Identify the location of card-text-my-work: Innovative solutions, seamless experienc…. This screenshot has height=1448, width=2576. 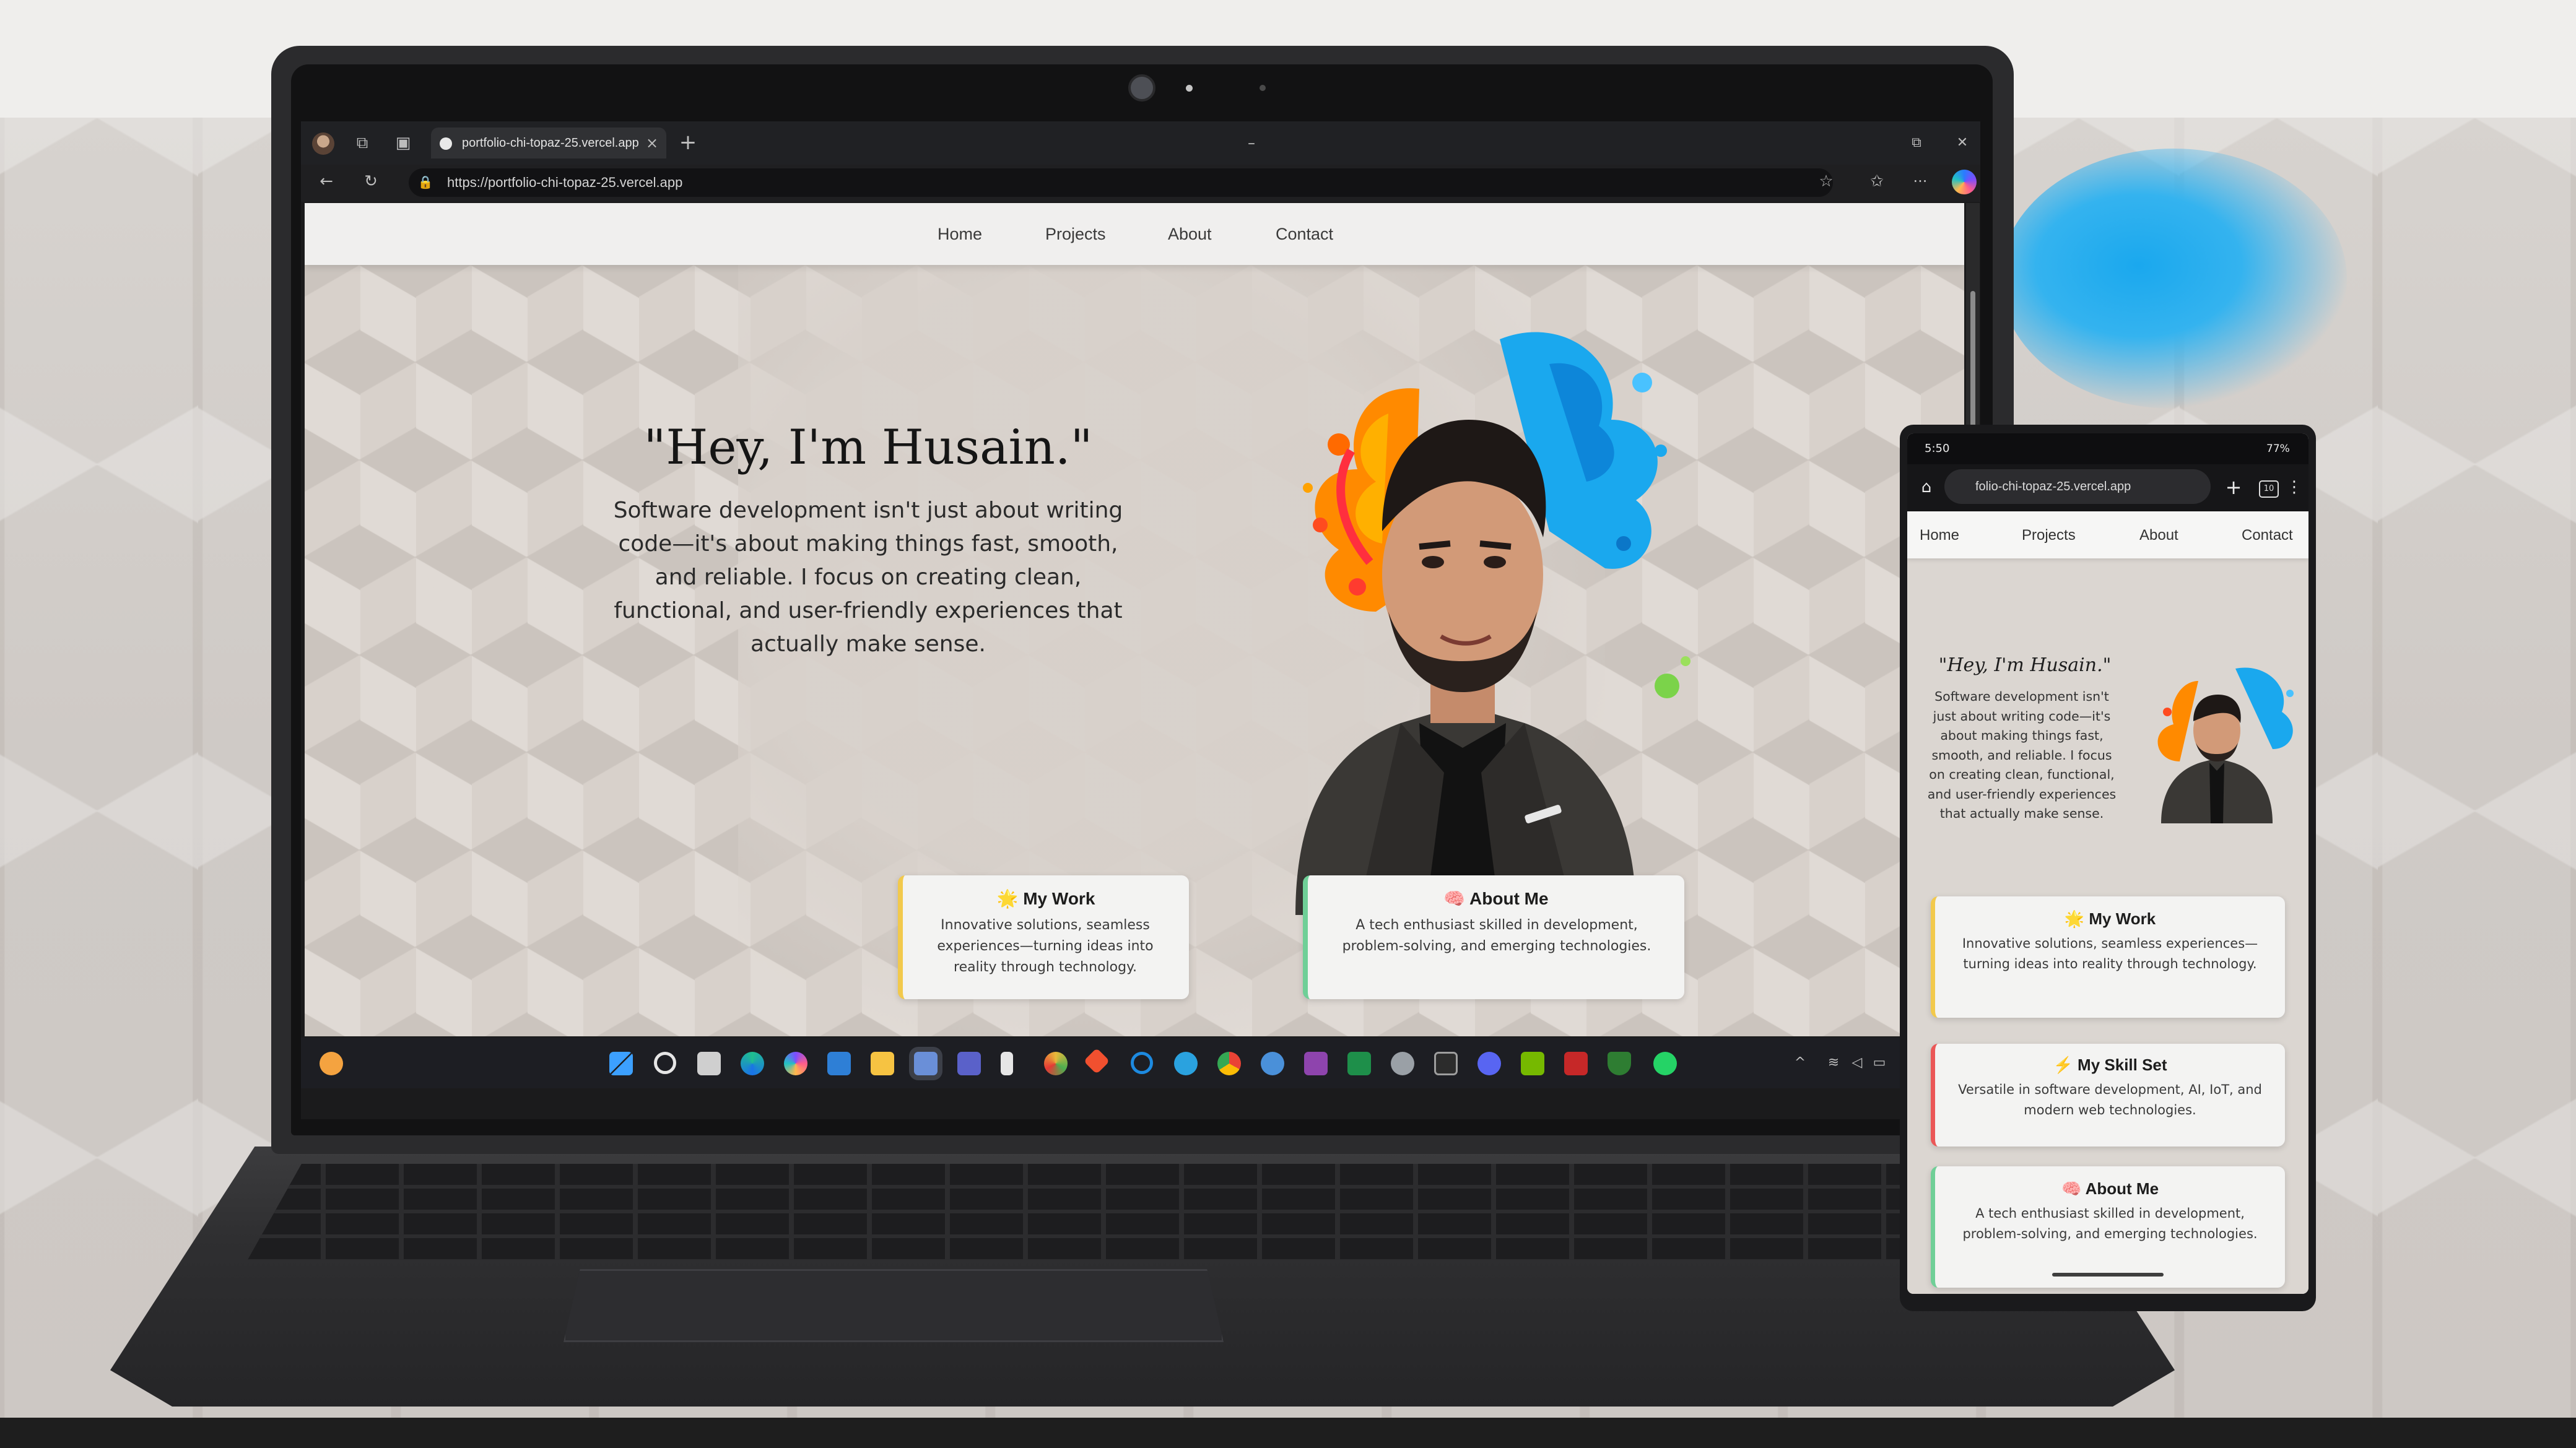
(1045, 946).